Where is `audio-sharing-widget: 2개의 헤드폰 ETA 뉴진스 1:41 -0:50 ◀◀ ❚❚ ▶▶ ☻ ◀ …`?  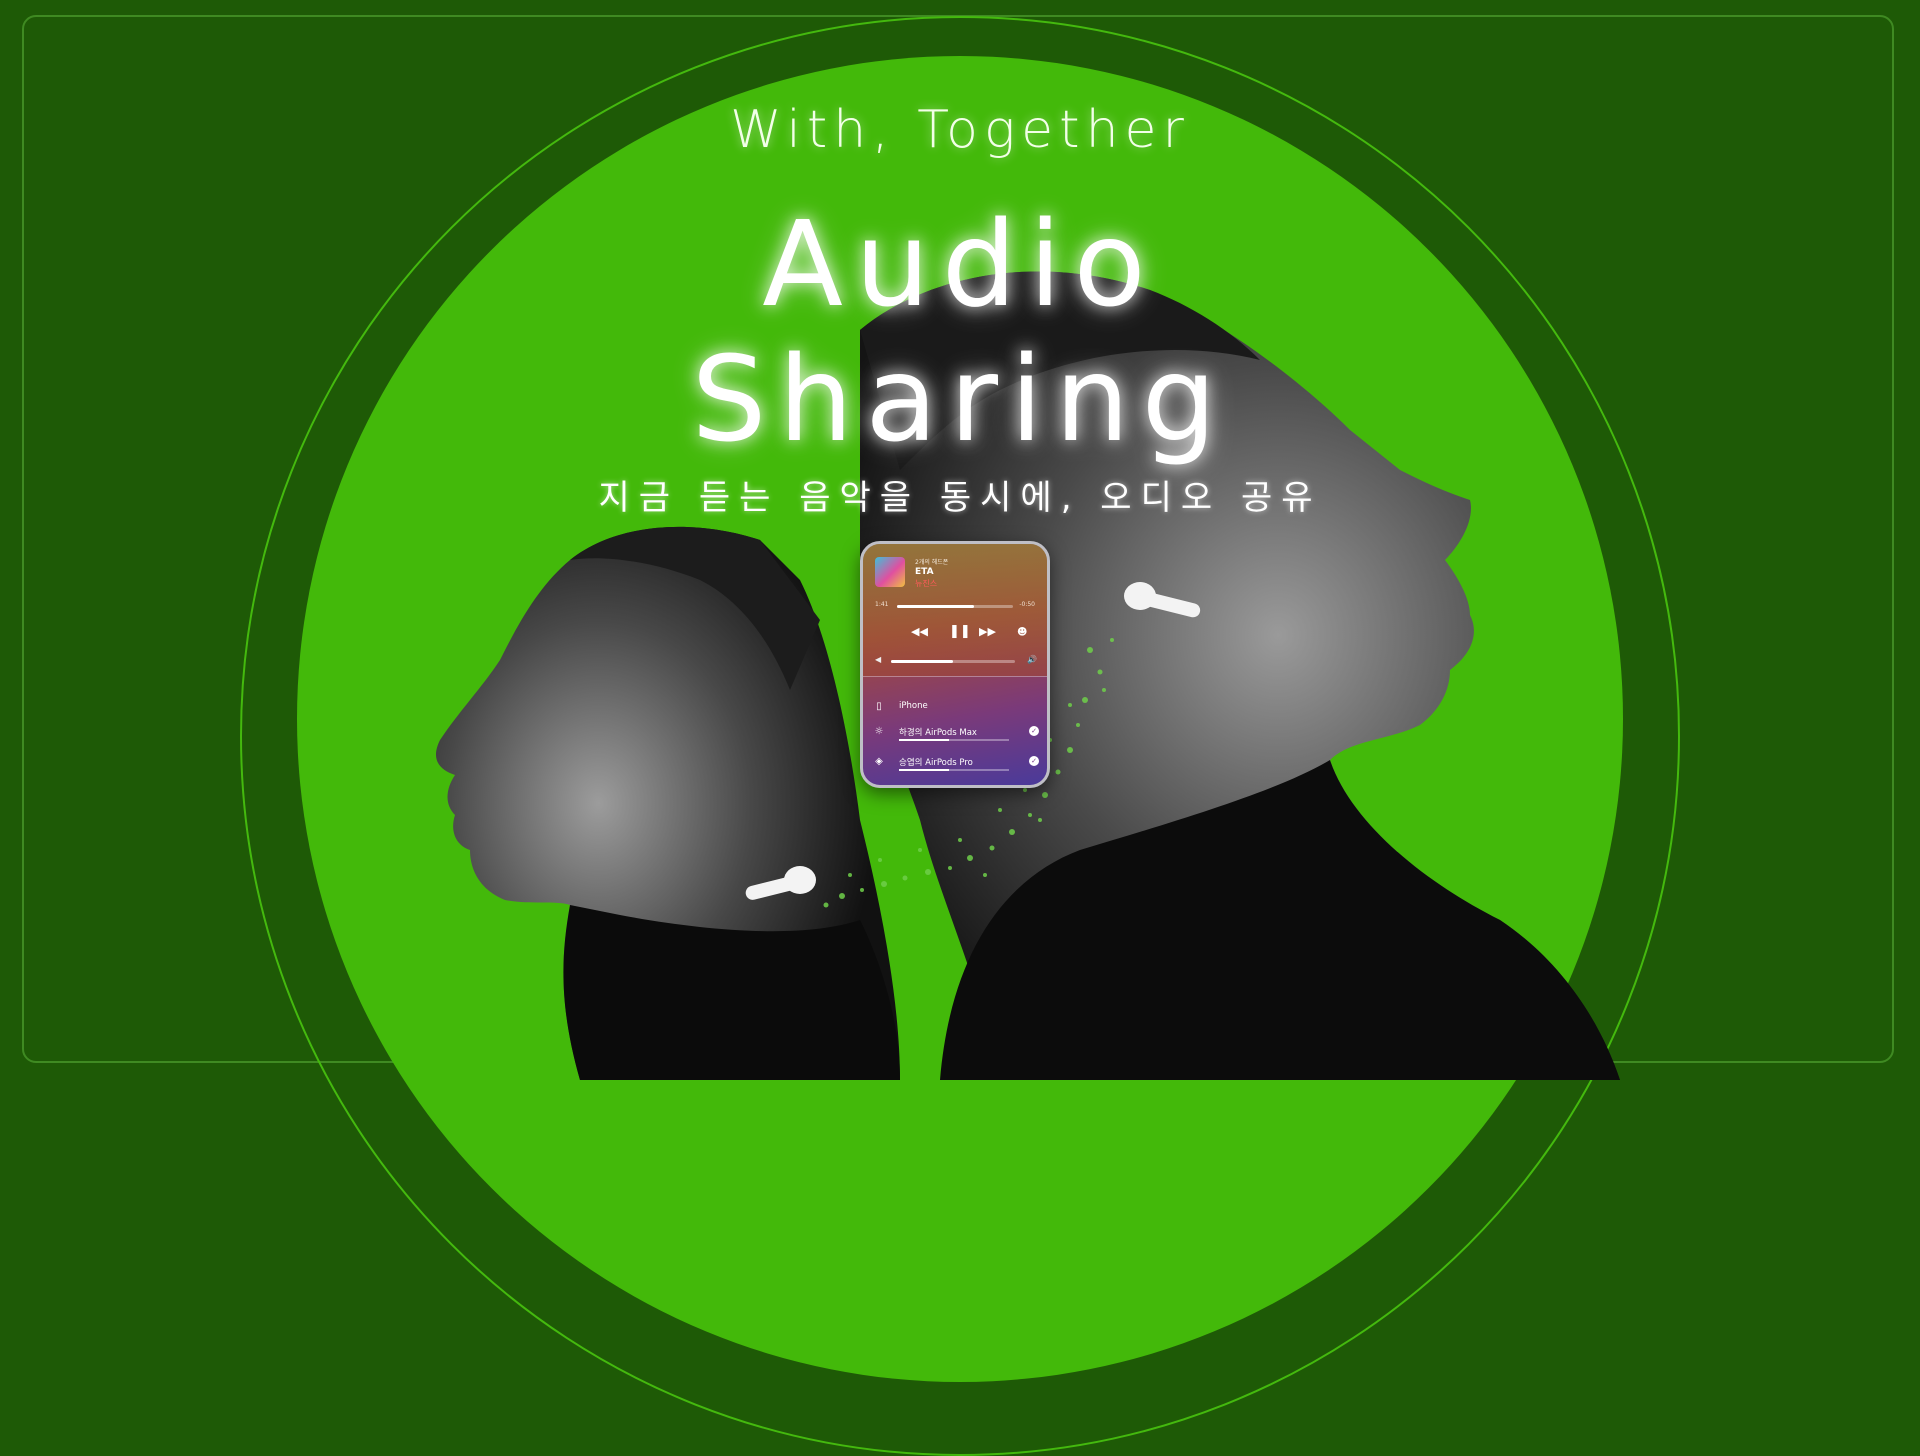
audio-sharing-widget: 2개의 헤드폰 ETA 뉴진스 1:41 -0:50 ◀◀ ❚❚ ▶▶ ☻ ◀ … is located at coordinates (955, 664).